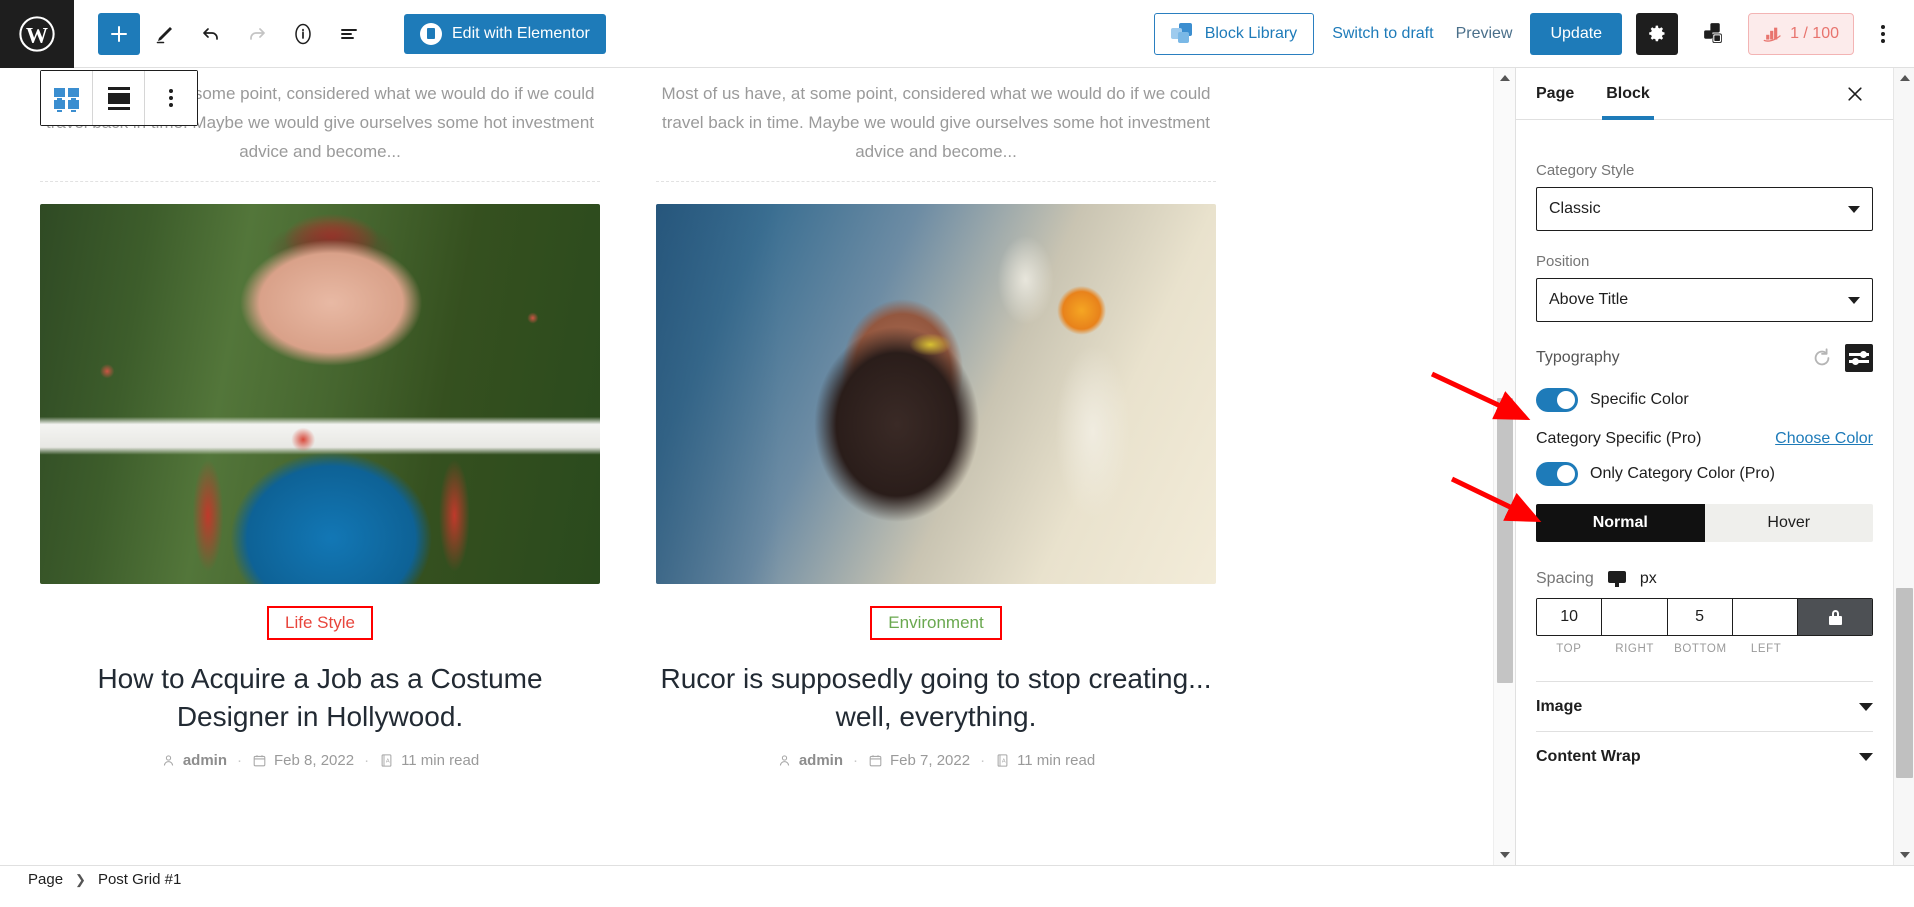 This screenshot has height=907, width=1914. Describe the element at coordinates (1251, 34) in the screenshot. I see `block-library-label: Block Library` at that location.